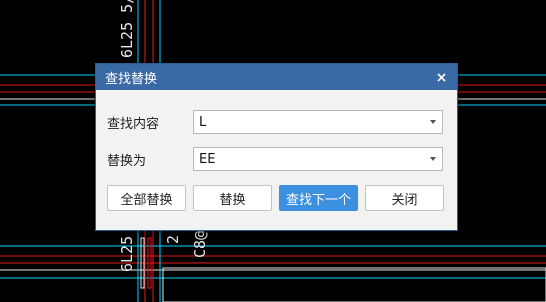  I want to click on dialog-buttons: 全部替换 替换 查找下一个 关闭, so click(275, 198).